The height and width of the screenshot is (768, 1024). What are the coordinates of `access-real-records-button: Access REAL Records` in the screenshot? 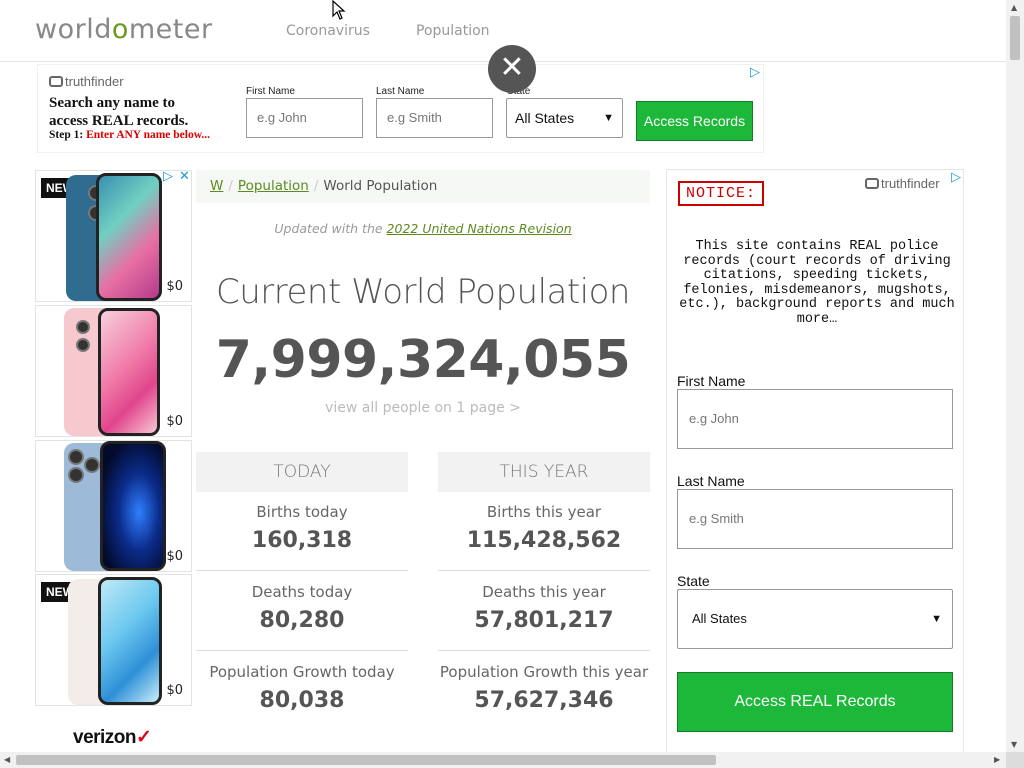 It's located at (815, 702).